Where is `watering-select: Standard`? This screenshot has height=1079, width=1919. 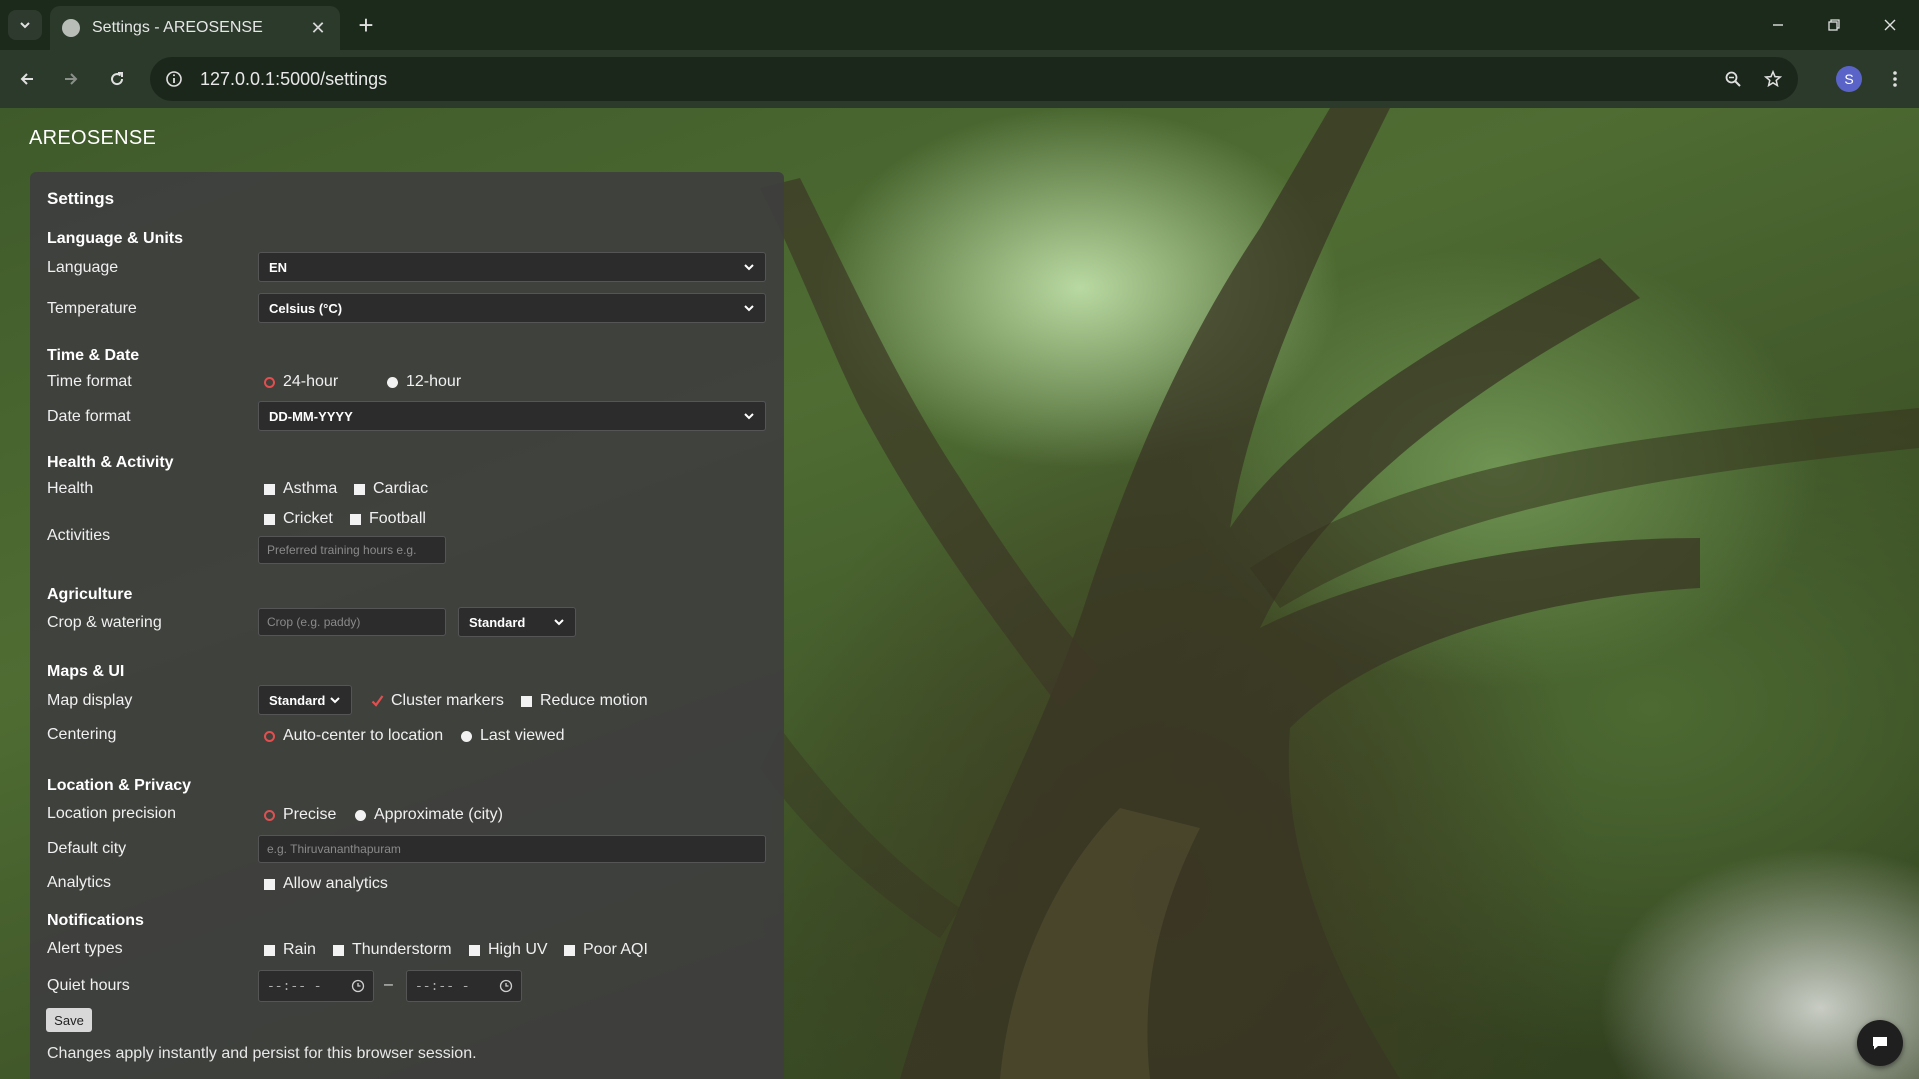 watering-select: Standard is located at coordinates (517, 622).